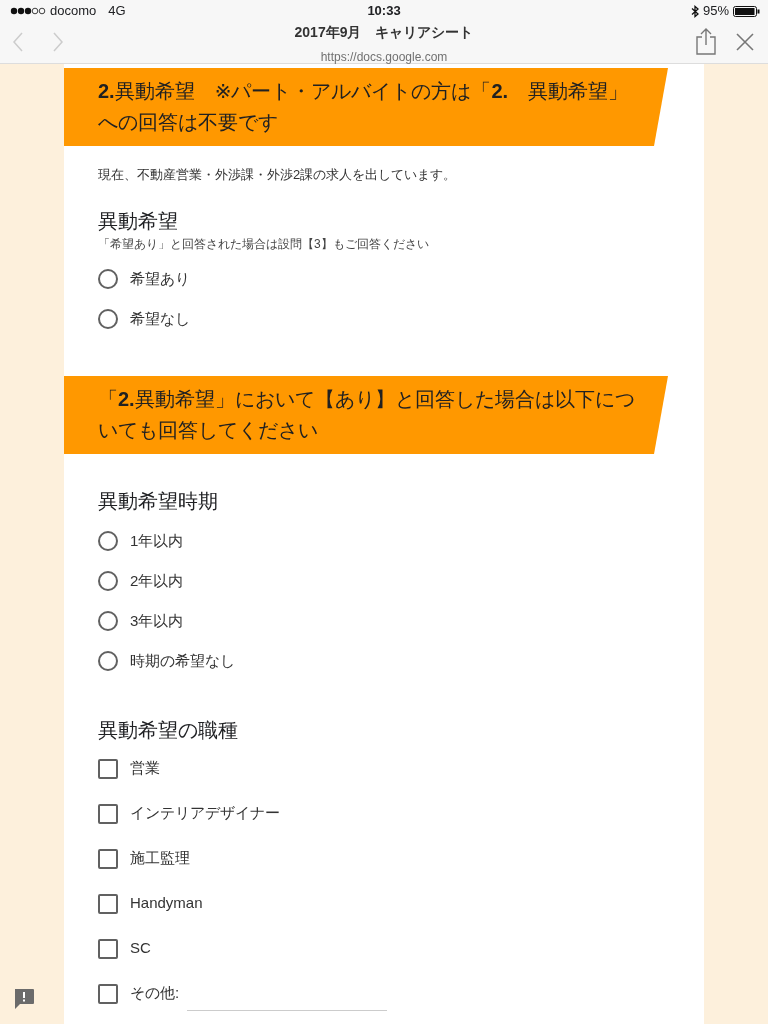 This screenshot has height=1024, width=768. Describe the element at coordinates (366, 107) in the screenshot. I see `section-header: 2.異動希望 ※パート・アルバイトの方は「2. 異動希望」への回答は不要です` at that location.